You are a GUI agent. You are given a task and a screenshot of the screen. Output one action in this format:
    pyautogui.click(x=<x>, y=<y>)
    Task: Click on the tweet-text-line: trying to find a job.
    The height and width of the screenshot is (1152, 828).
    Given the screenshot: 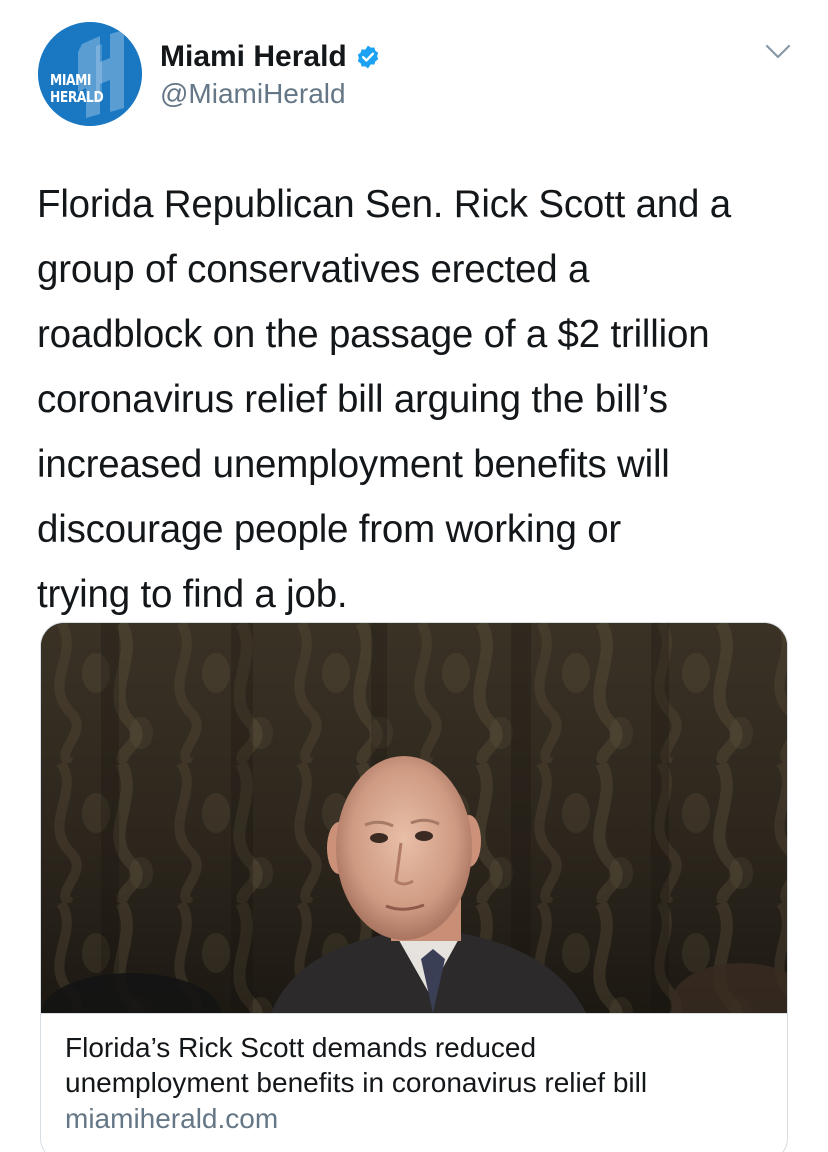 What is the action you would take?
    pyautogui.click(x=192, y=594)
    